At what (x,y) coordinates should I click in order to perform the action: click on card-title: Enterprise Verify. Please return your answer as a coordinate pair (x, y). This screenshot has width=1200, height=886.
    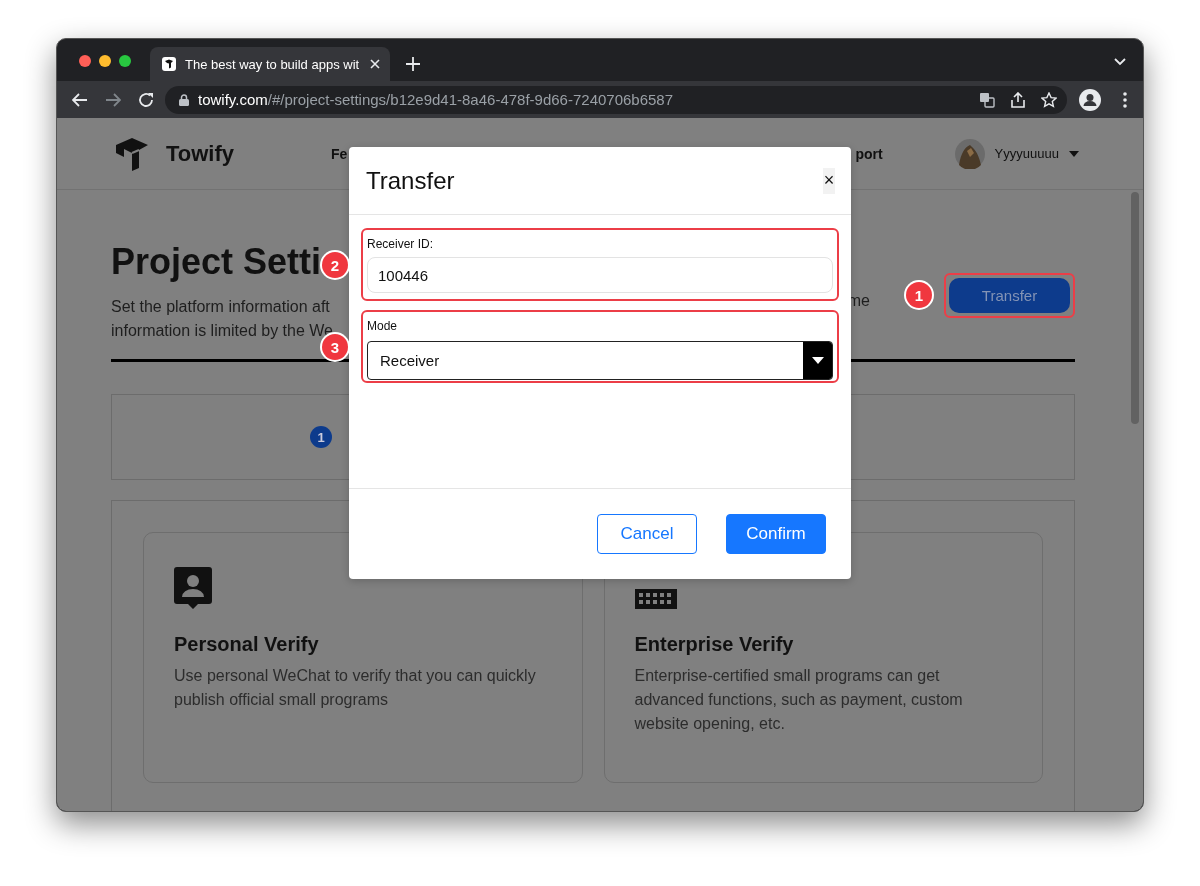
    Looking at the image, I should click on (714, 644).